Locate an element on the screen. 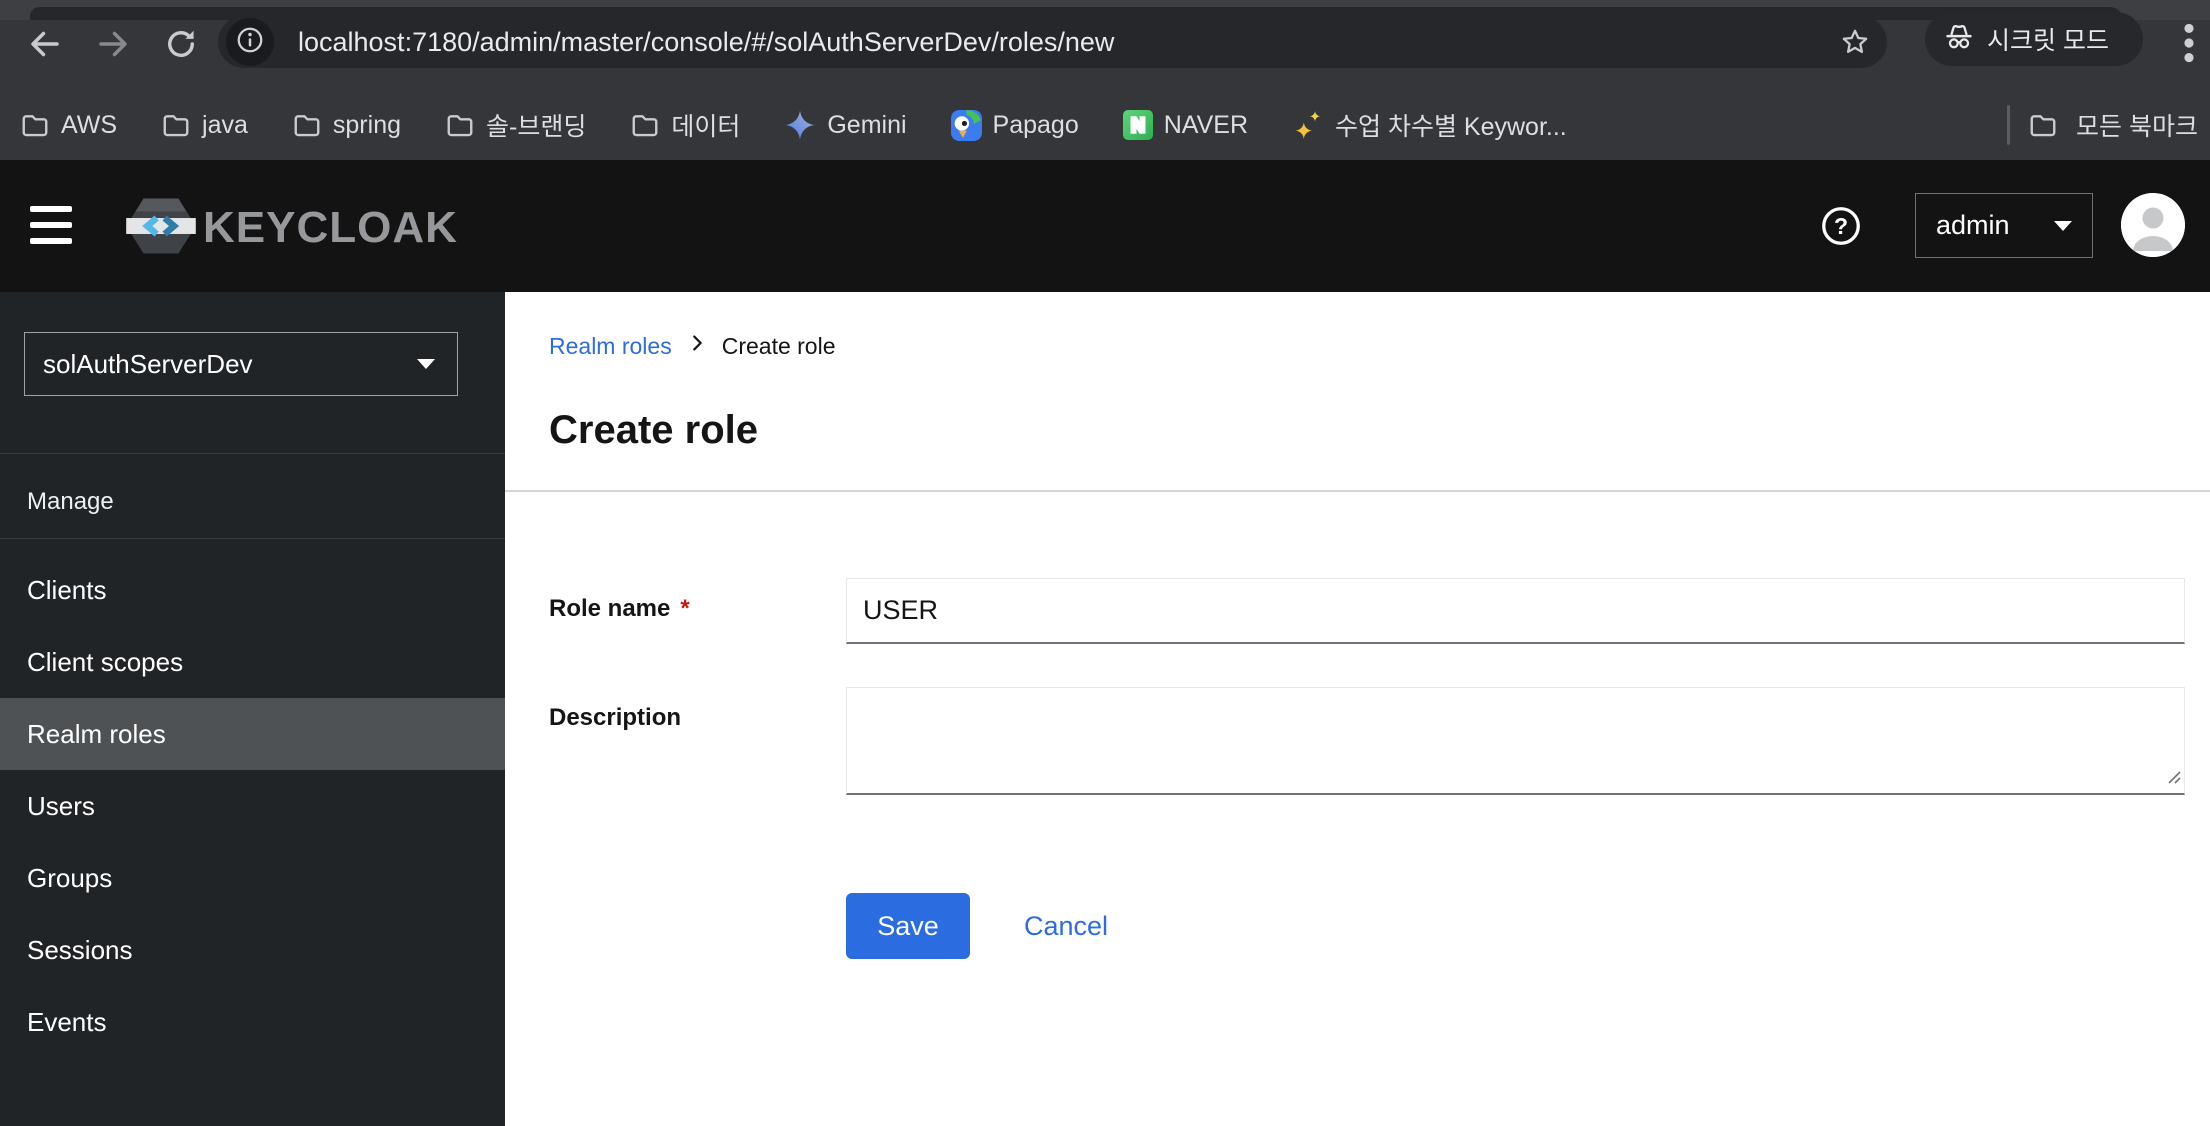  incognito-badge: 시크릿 모드 is located at coordinates (2034, 39).